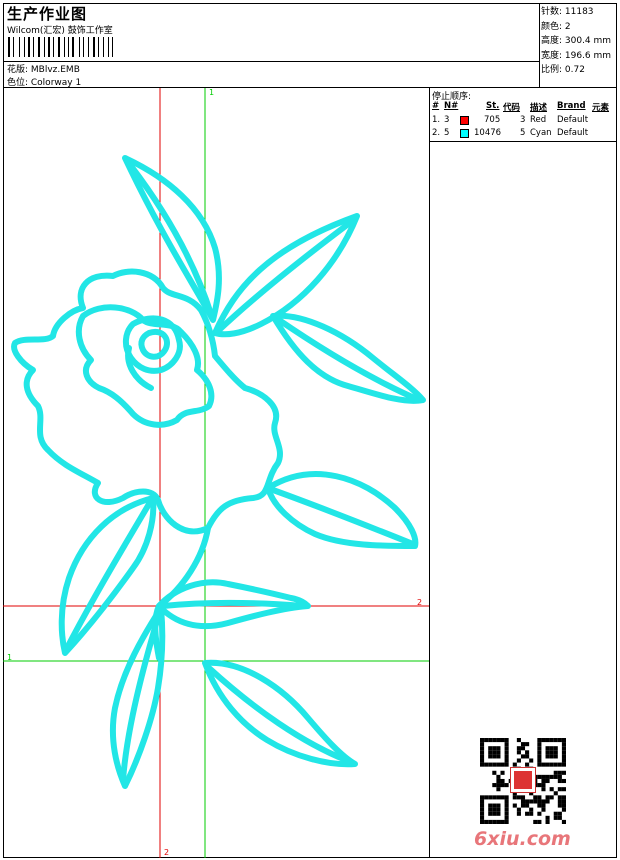 This screenshot has height=860, width=620. Describe the element at coordinates (447, 120) in the screenshot. I see `row-n: 3` at that location.